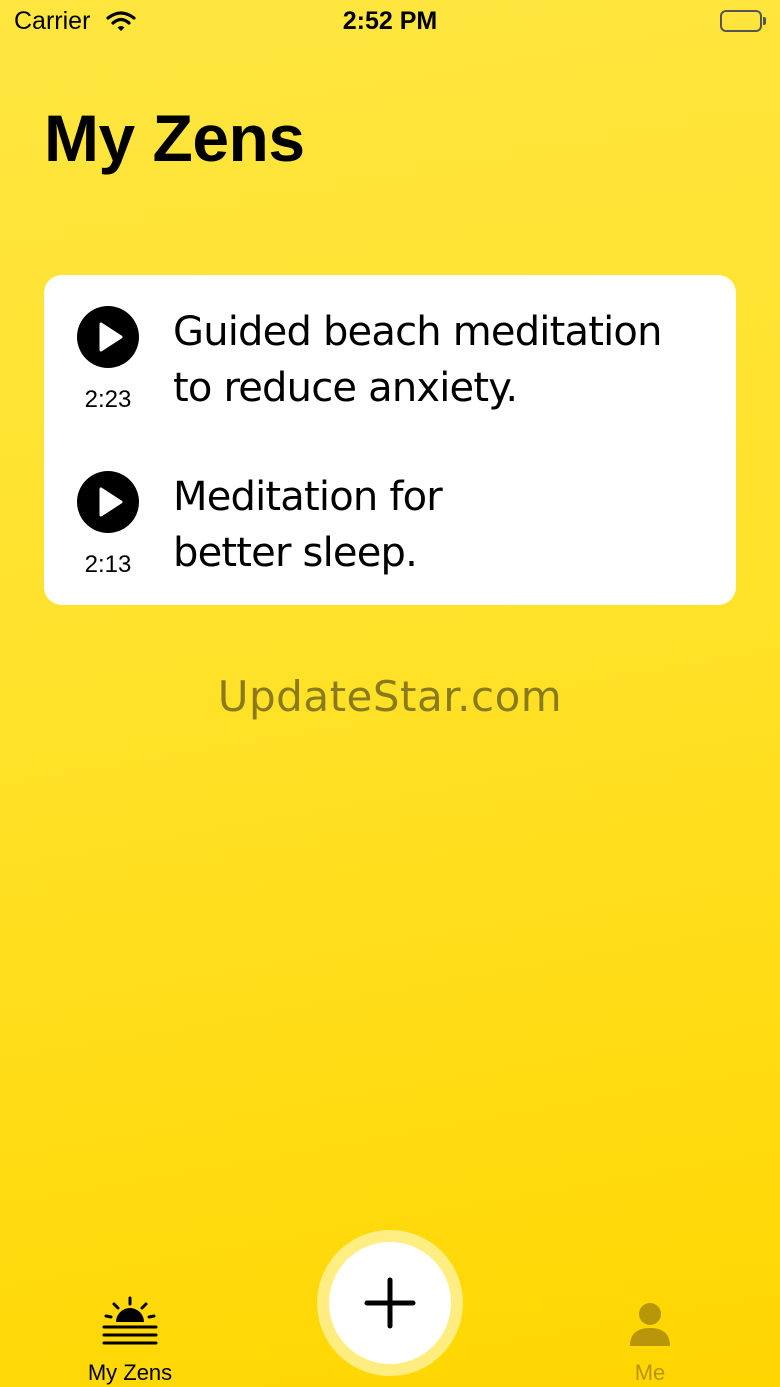 The width and height of the screenshot is (780, 1387). I want to click on tab-me: Me, so click(650, 1338).